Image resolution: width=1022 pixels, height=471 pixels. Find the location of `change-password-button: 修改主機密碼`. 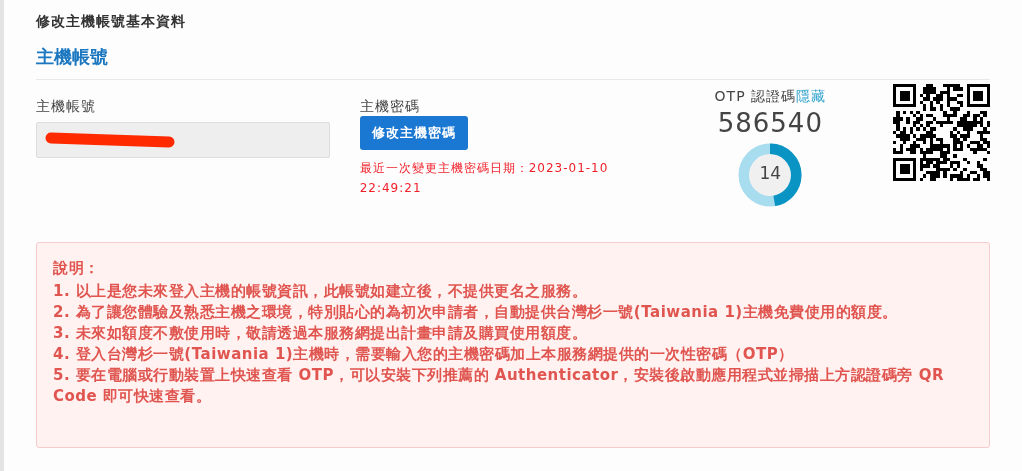

change-password-button: 修改主機密碼 is located at coordinates (413, 133).